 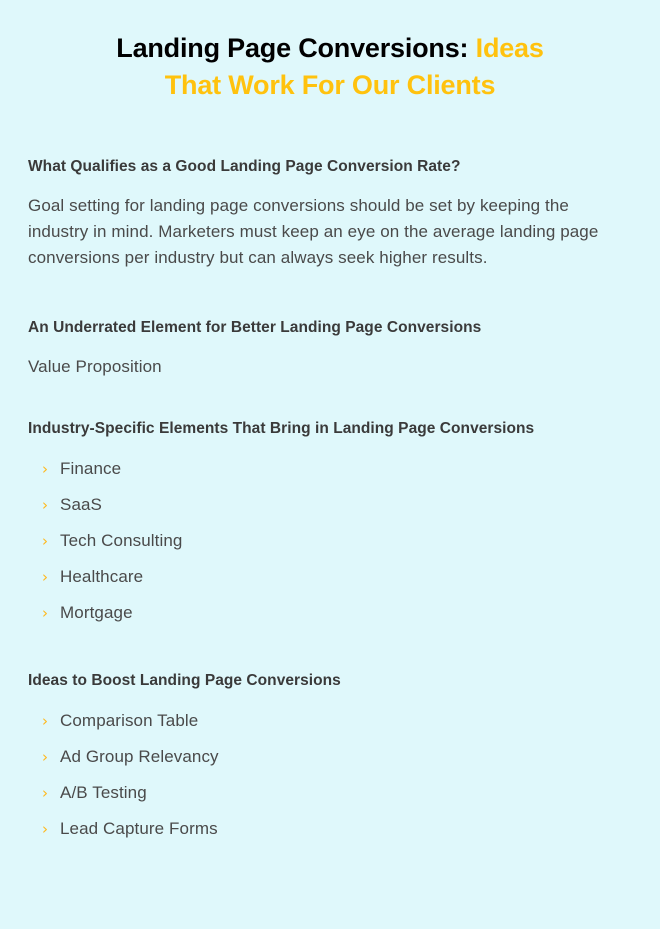 I want to click on page-title-accent-two: That Work For Our Clients, so click(x=330, y=85).